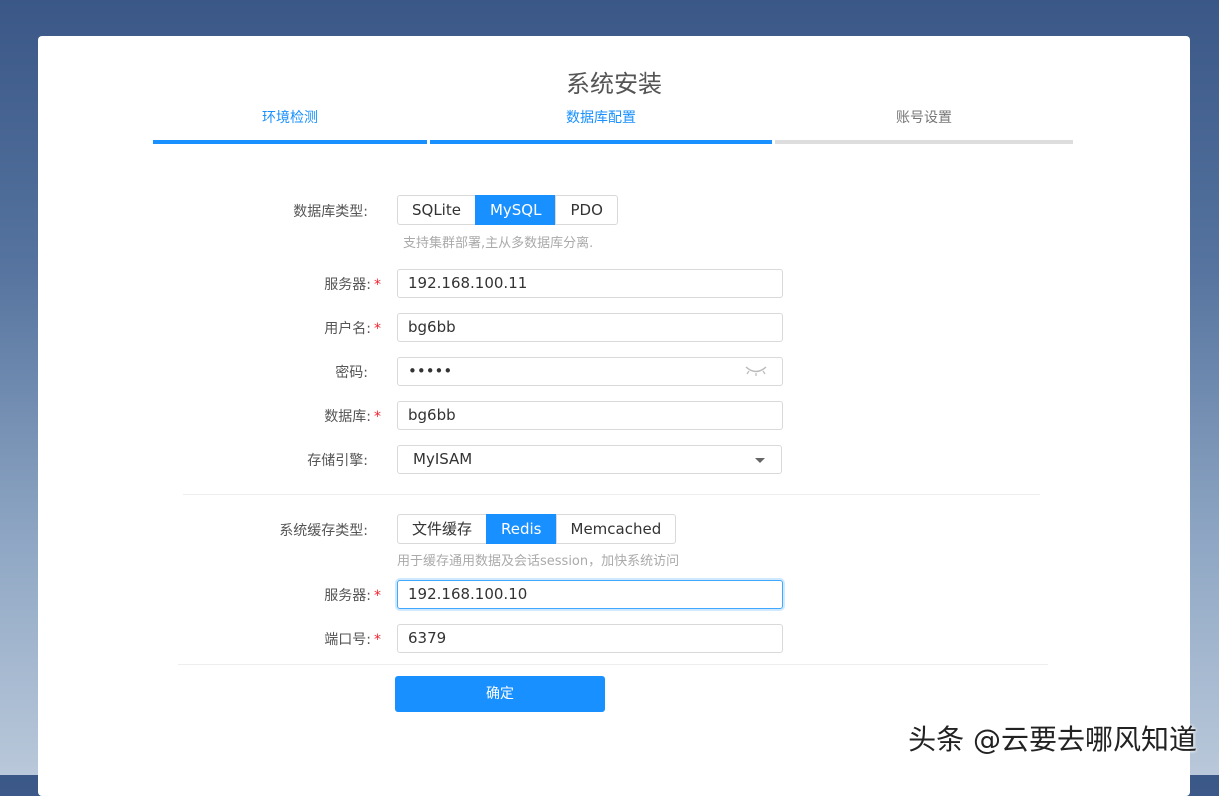 This screenshot has width=1219, height=796. I want to click on db-user-label-text: 用户名:, so click(347, 329).